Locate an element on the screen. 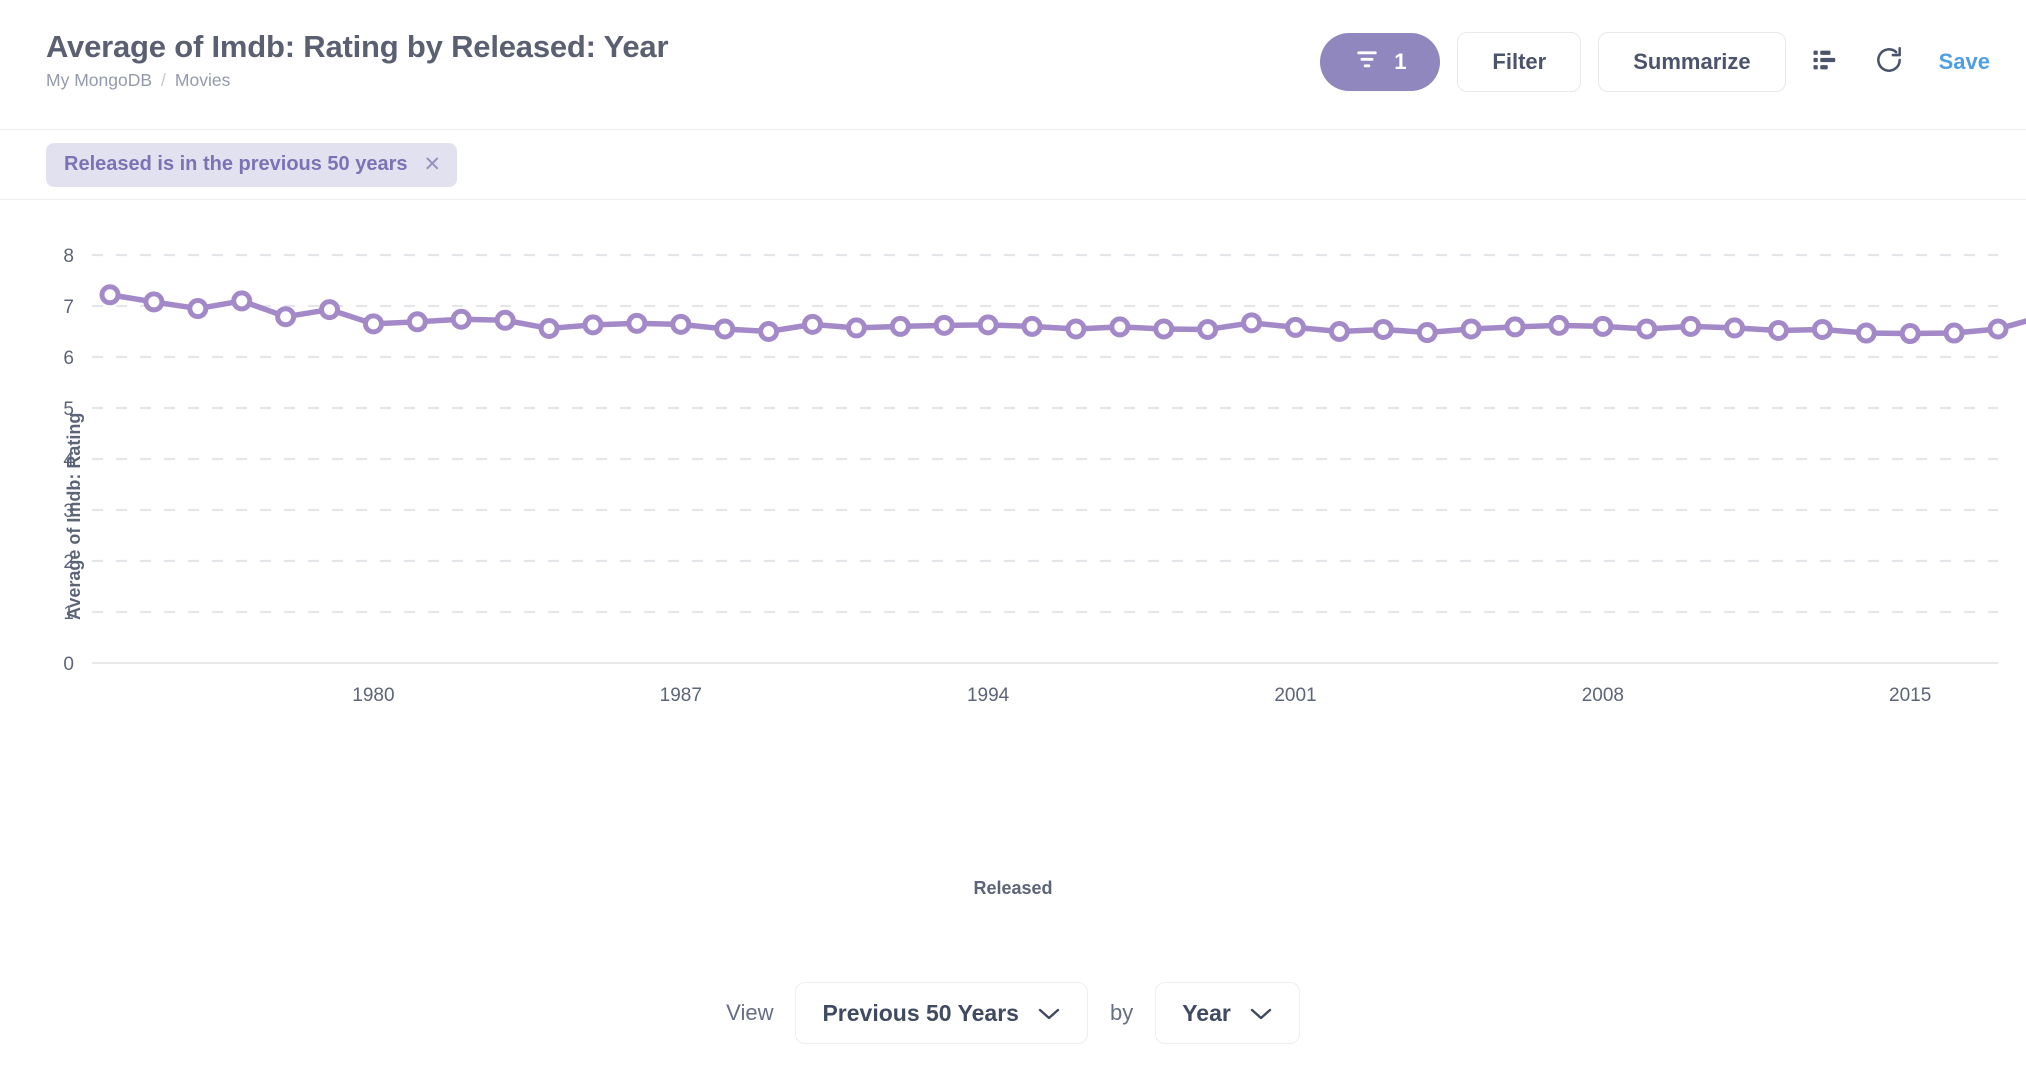  chart-settings-footer: View Previous 50 Years by Year is located at coordinates (1013, 1013).